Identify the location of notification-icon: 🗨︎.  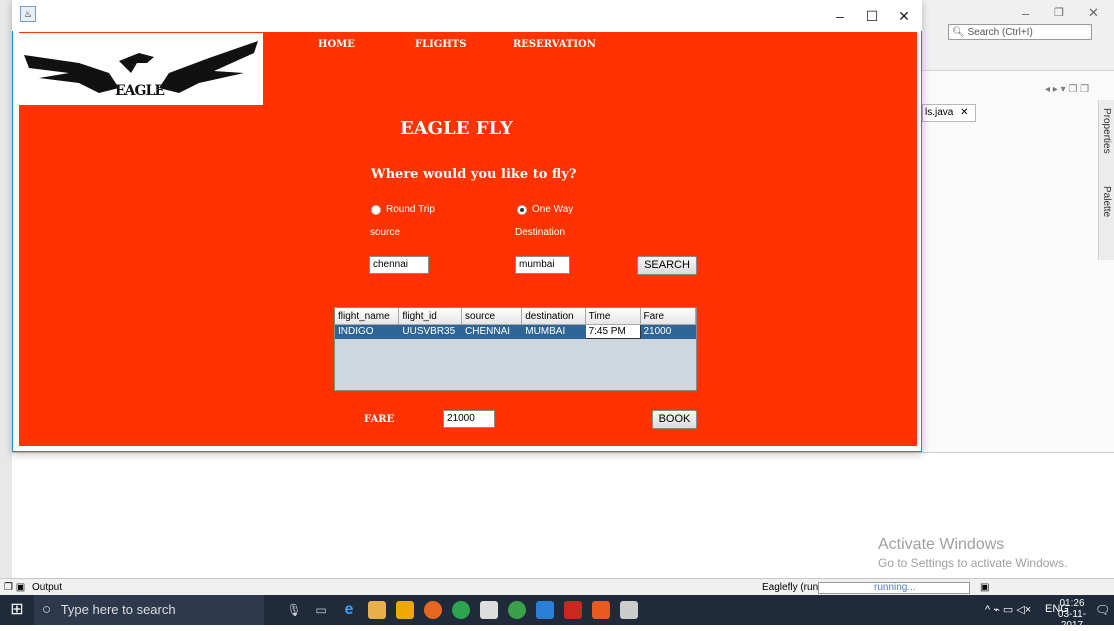
(1102, 610).